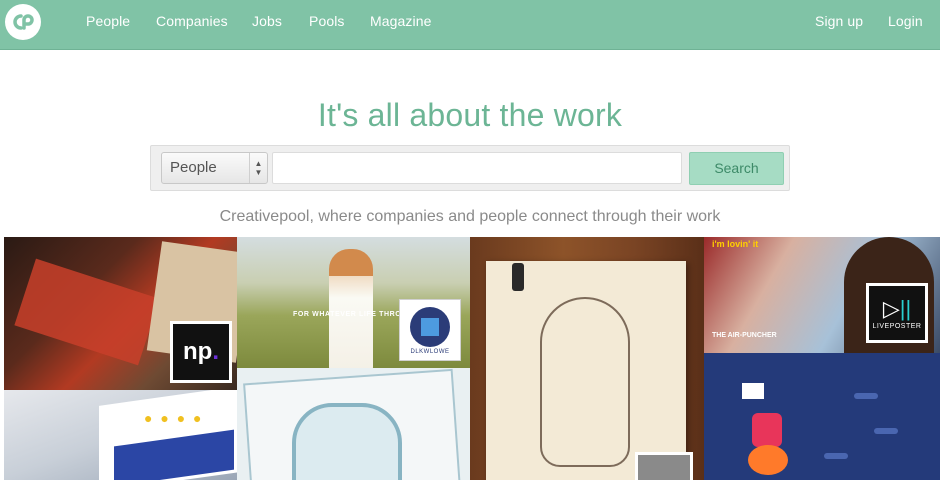 This screenshot has height=480, width=940. Describe the element at coordinates (897, 326) in the screenshot. I see `liveposter-logo-label: LIVEPOSTER` at that location.